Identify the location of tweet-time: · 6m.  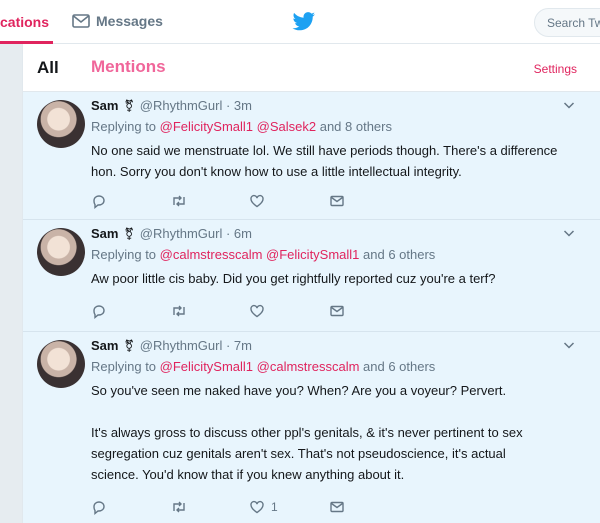
(239, 233).